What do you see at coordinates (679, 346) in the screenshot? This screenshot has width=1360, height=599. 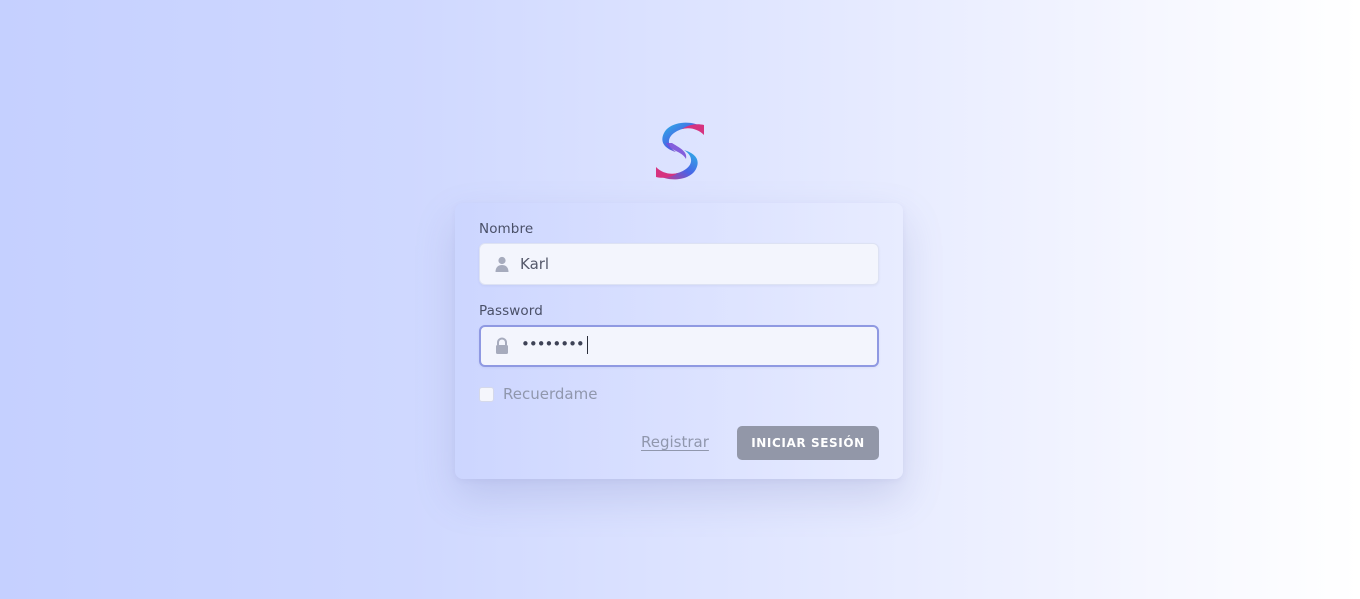 I see `password-field: ••••••••` at bounding box center [679, 346].